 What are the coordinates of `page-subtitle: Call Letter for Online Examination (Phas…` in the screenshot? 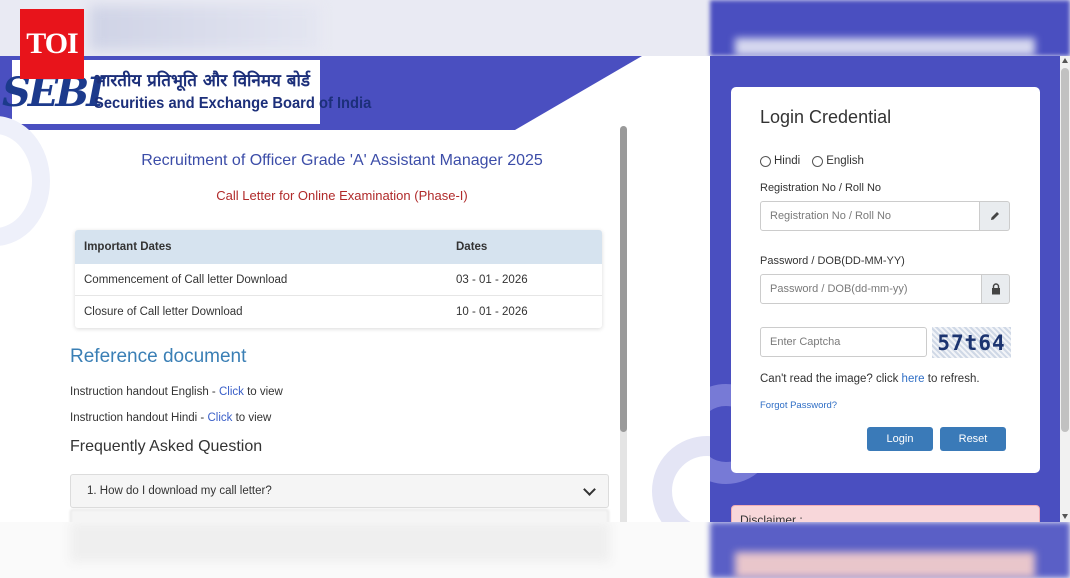 It's located at (342, 195).